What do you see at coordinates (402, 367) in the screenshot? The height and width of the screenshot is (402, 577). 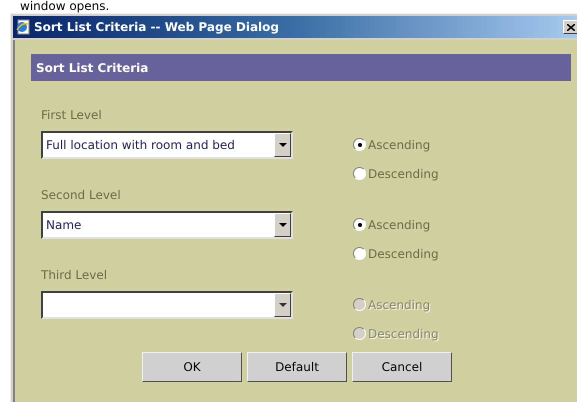 I see `dialog-button: Cancel` at bounding box center [402, 367].